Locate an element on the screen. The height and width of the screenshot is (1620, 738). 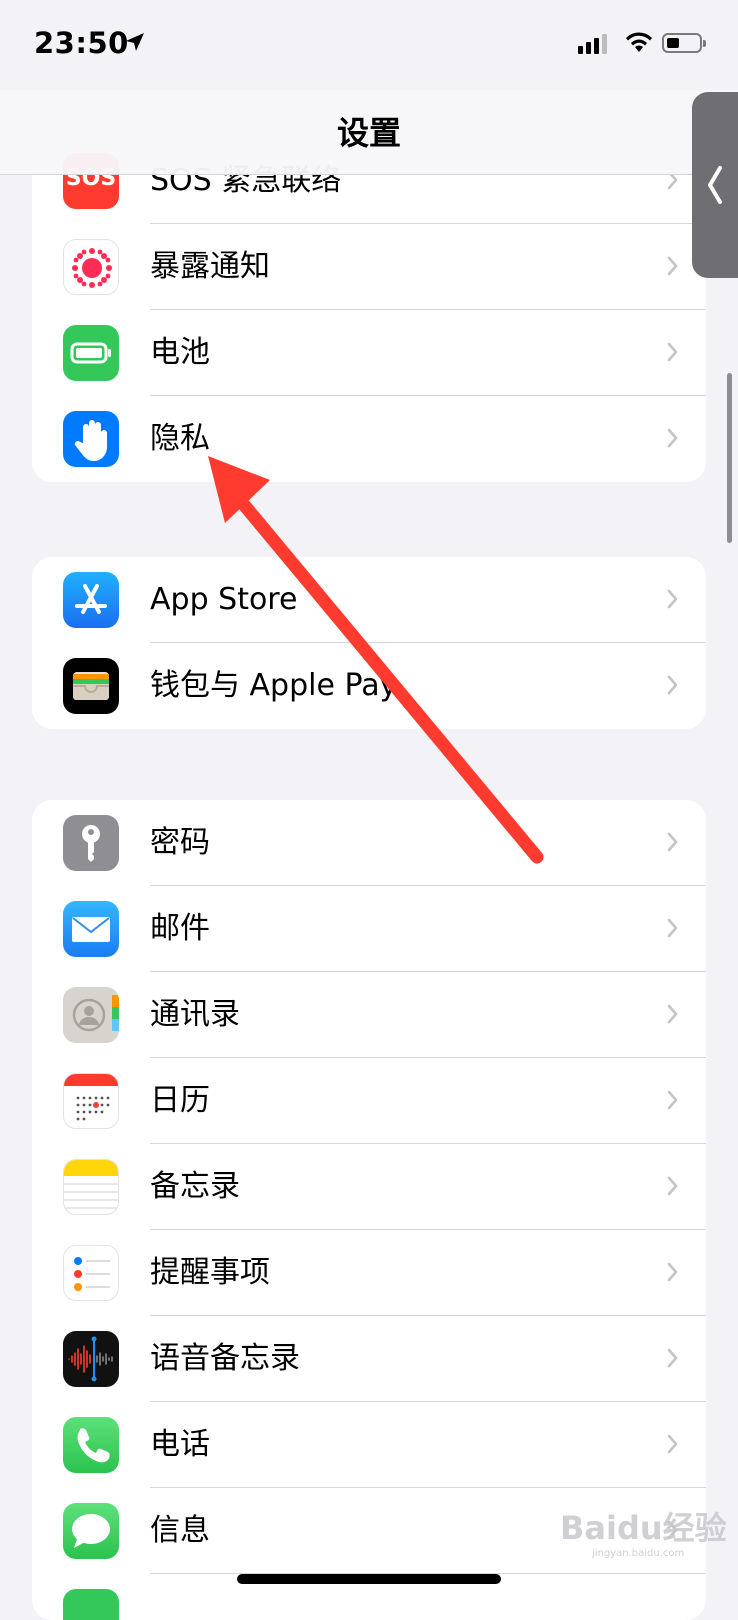
annotation-arrow is located at coordinates (376, 660).